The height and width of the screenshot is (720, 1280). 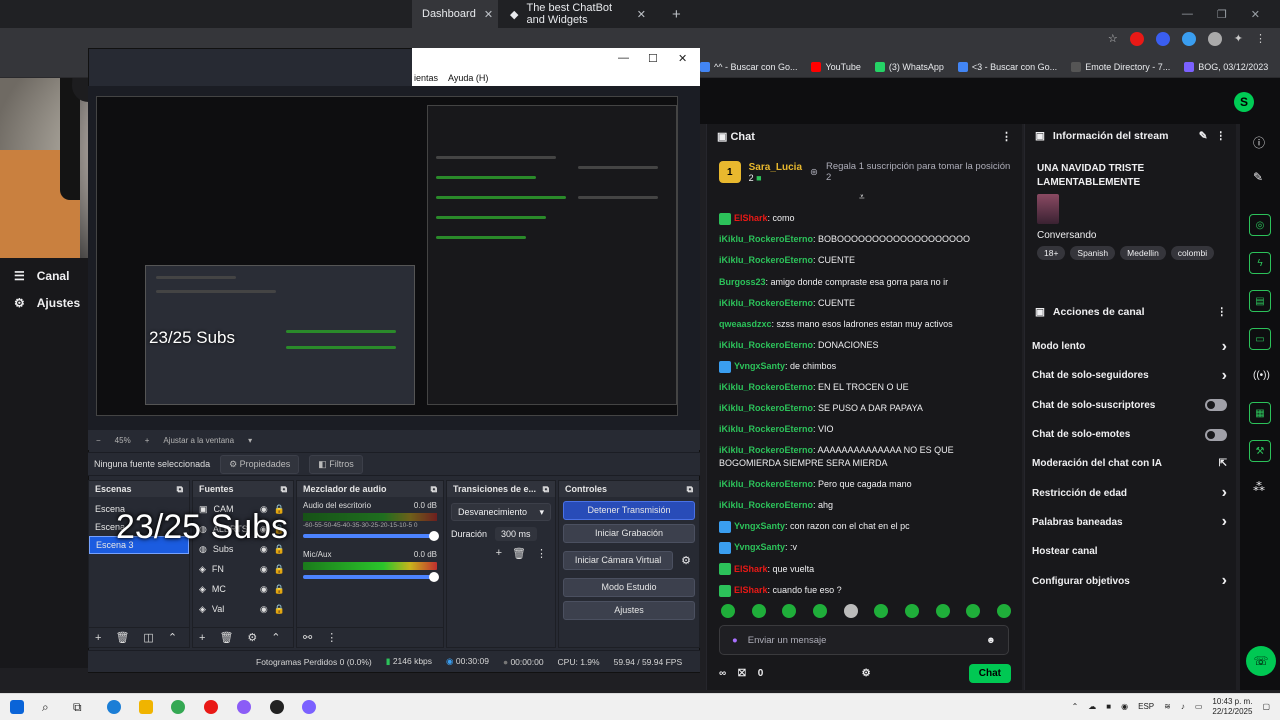 What do you see at coordinates (629, 533) in the screenshot?
I see `start-recording-button: Iniciar Grabación` at bounding box center [629, 533].